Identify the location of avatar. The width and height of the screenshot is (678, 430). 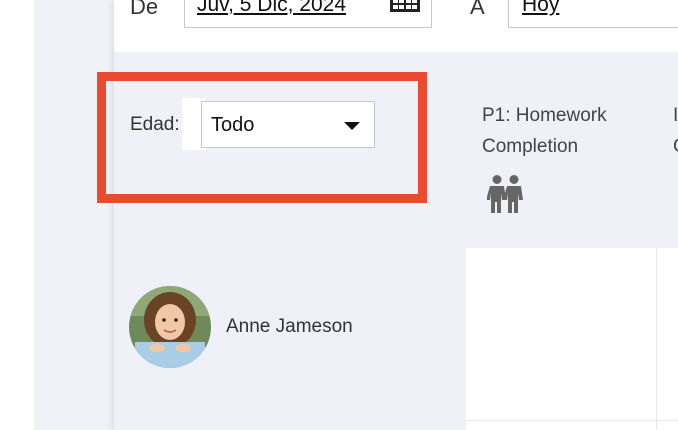
(170, 327).